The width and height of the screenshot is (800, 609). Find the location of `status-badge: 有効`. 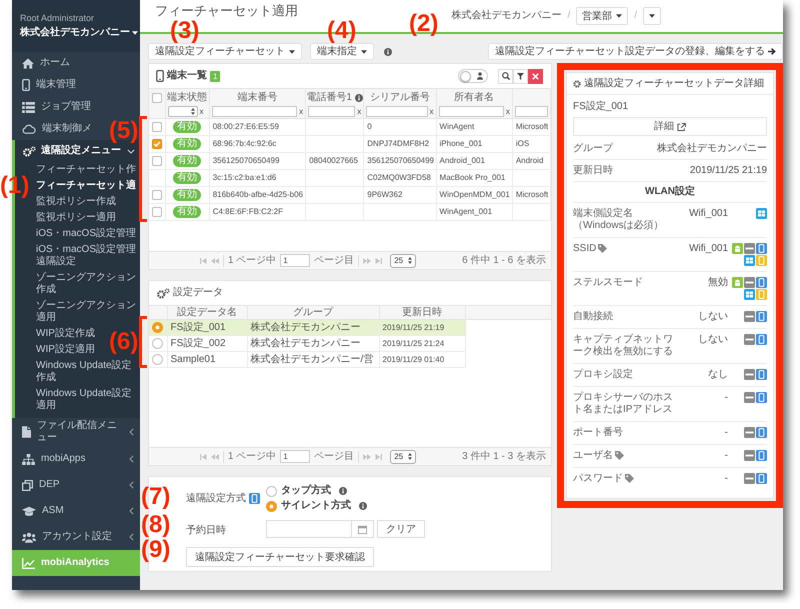

status-badge: 有効 is located at coordinates (187, 178).